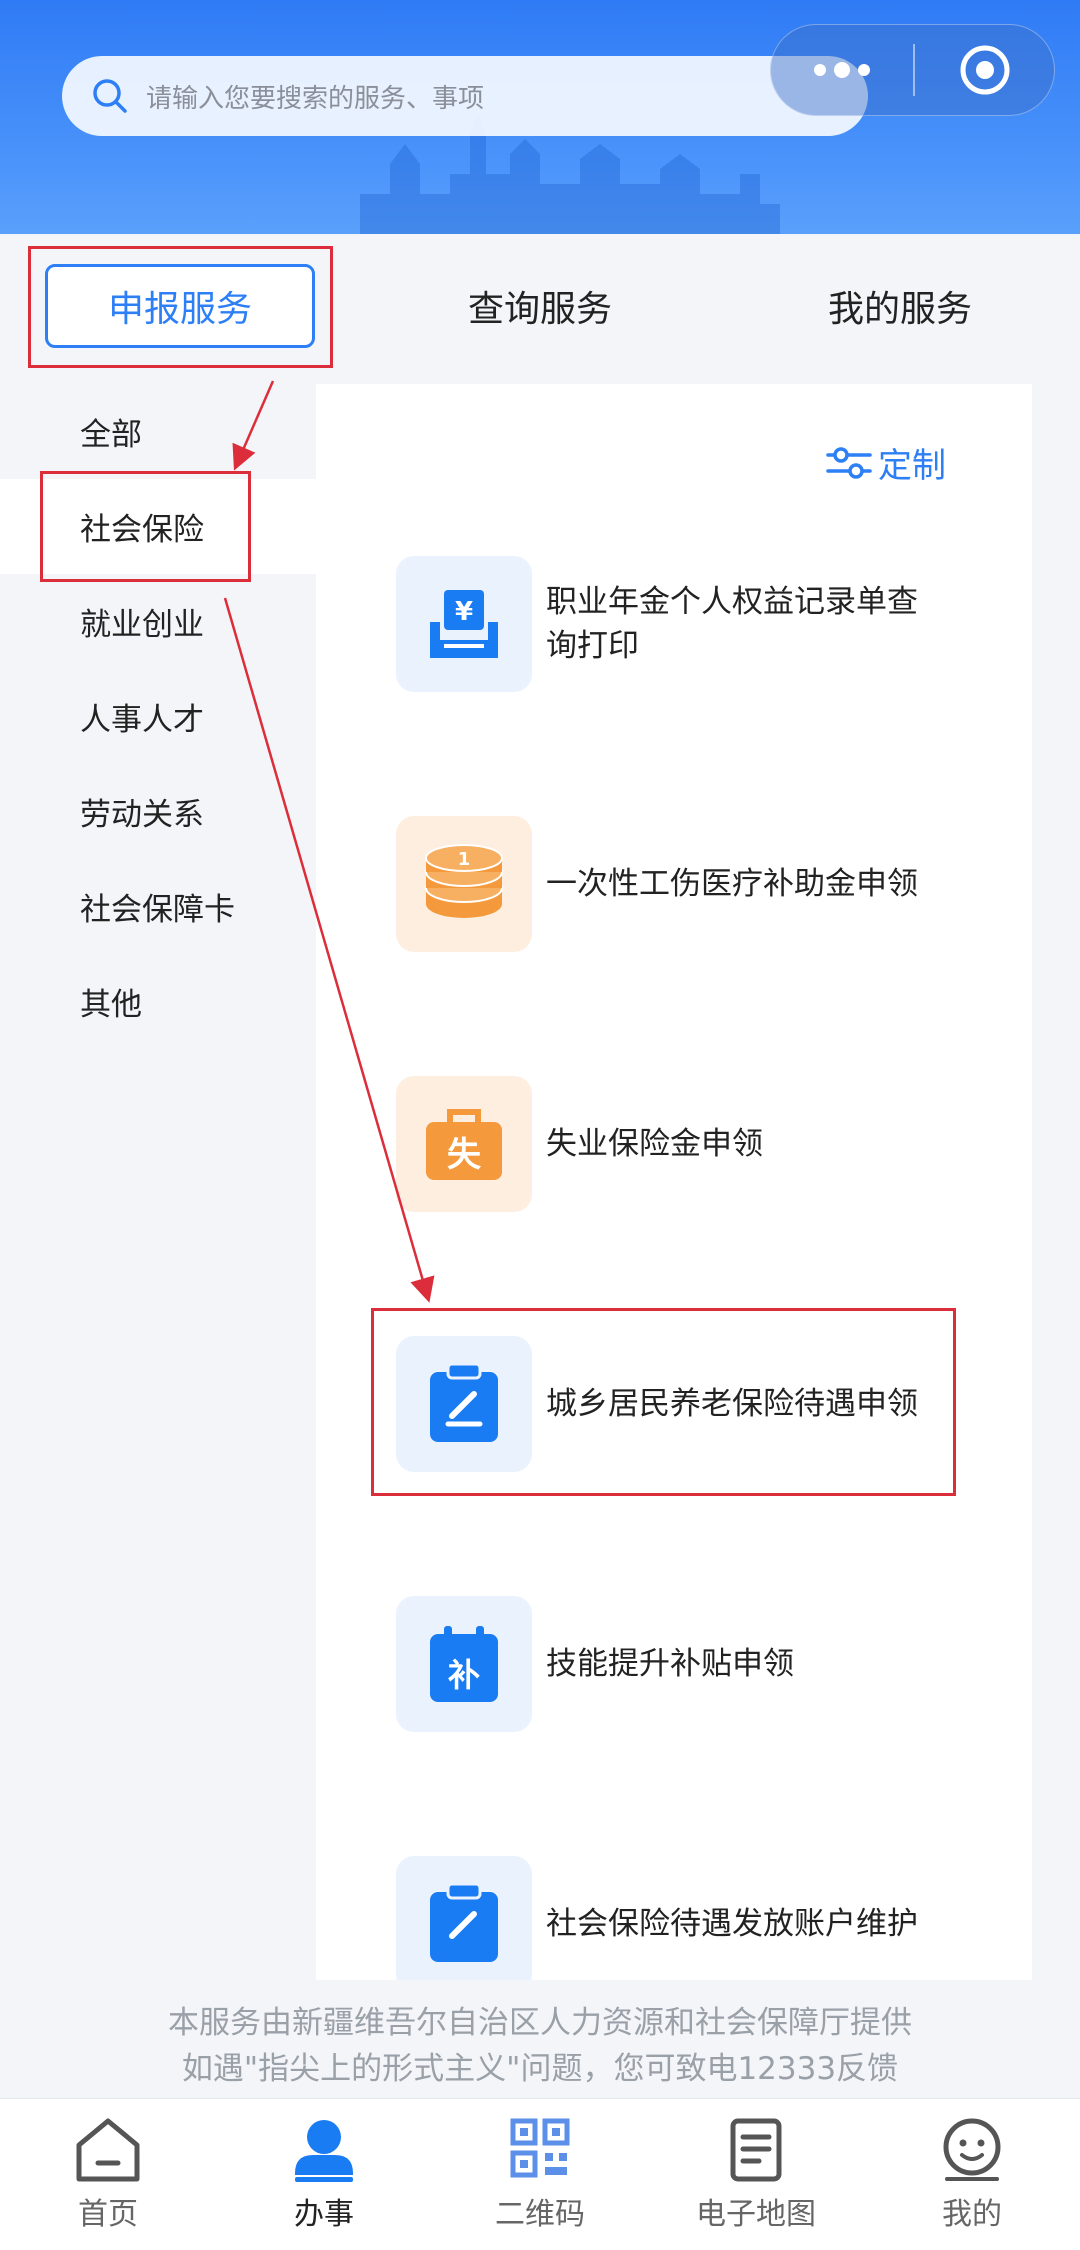 This screenshot has height=2250, width=1080. I want to click on category-personnel: 人事人才, so click(158, 716).